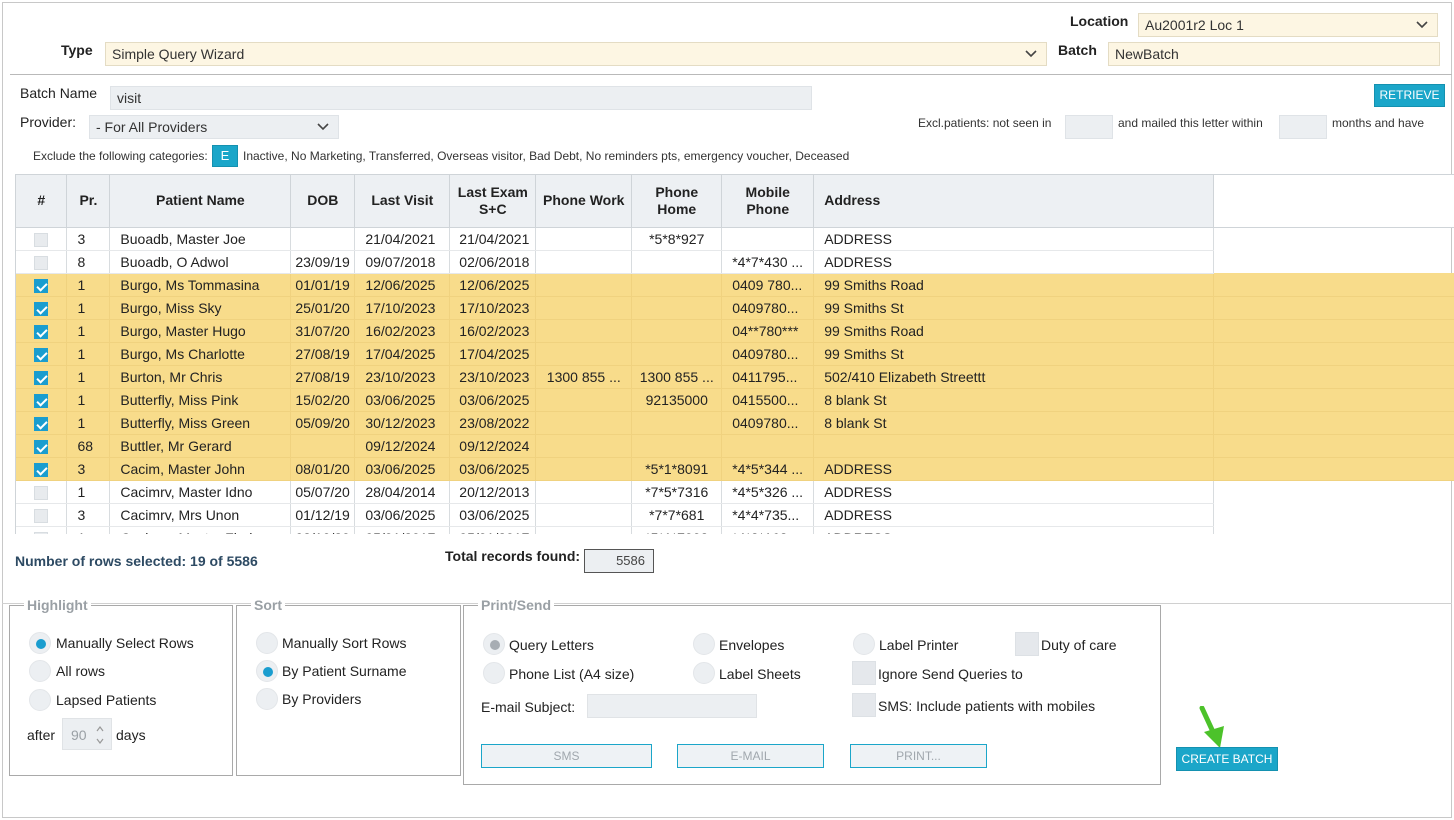 The image size is (1454, 820). I want to click on mailed-within-input, so click(1303, 127).